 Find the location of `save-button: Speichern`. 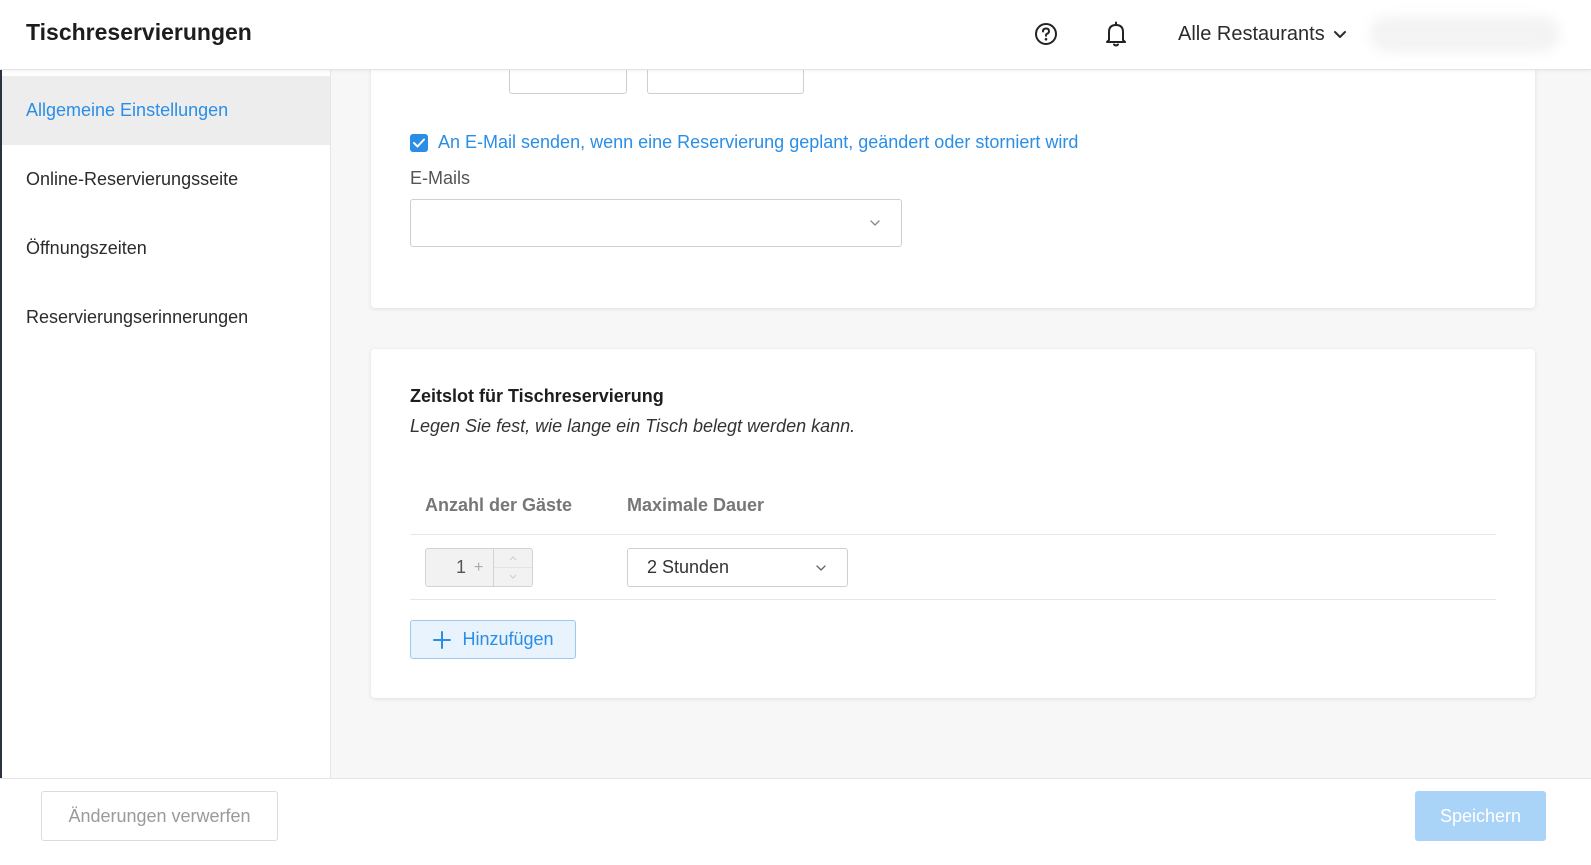

save-button: Speichern is located at coordinates (1480, 816).